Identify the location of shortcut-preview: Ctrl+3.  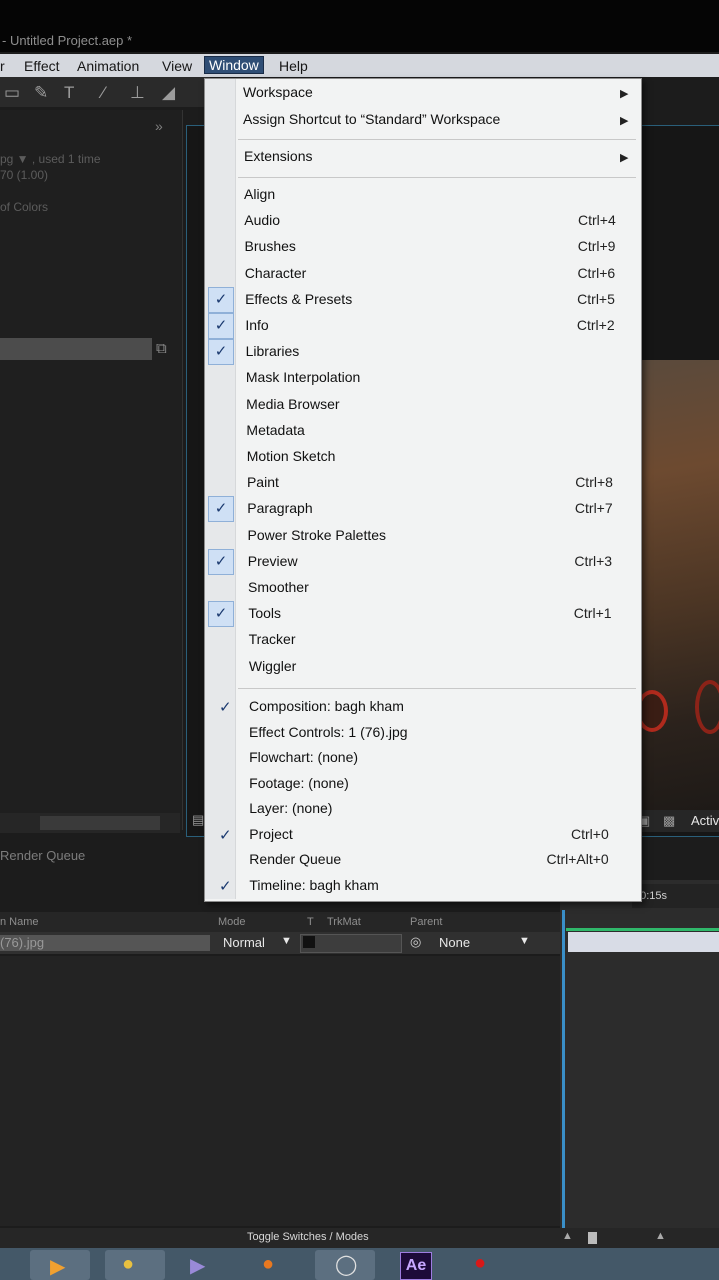
(593, 560).